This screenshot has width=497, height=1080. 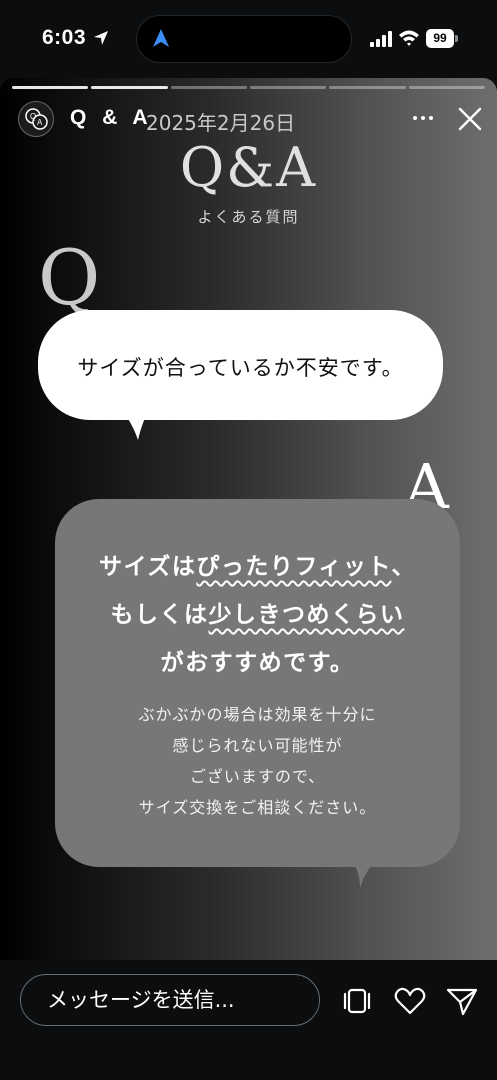 What do you see at coordinates (294, 567) in the screenshot?
I see `answer-headline-1-emphasis: ぴったりフィット` at bounding box center [294, 567].